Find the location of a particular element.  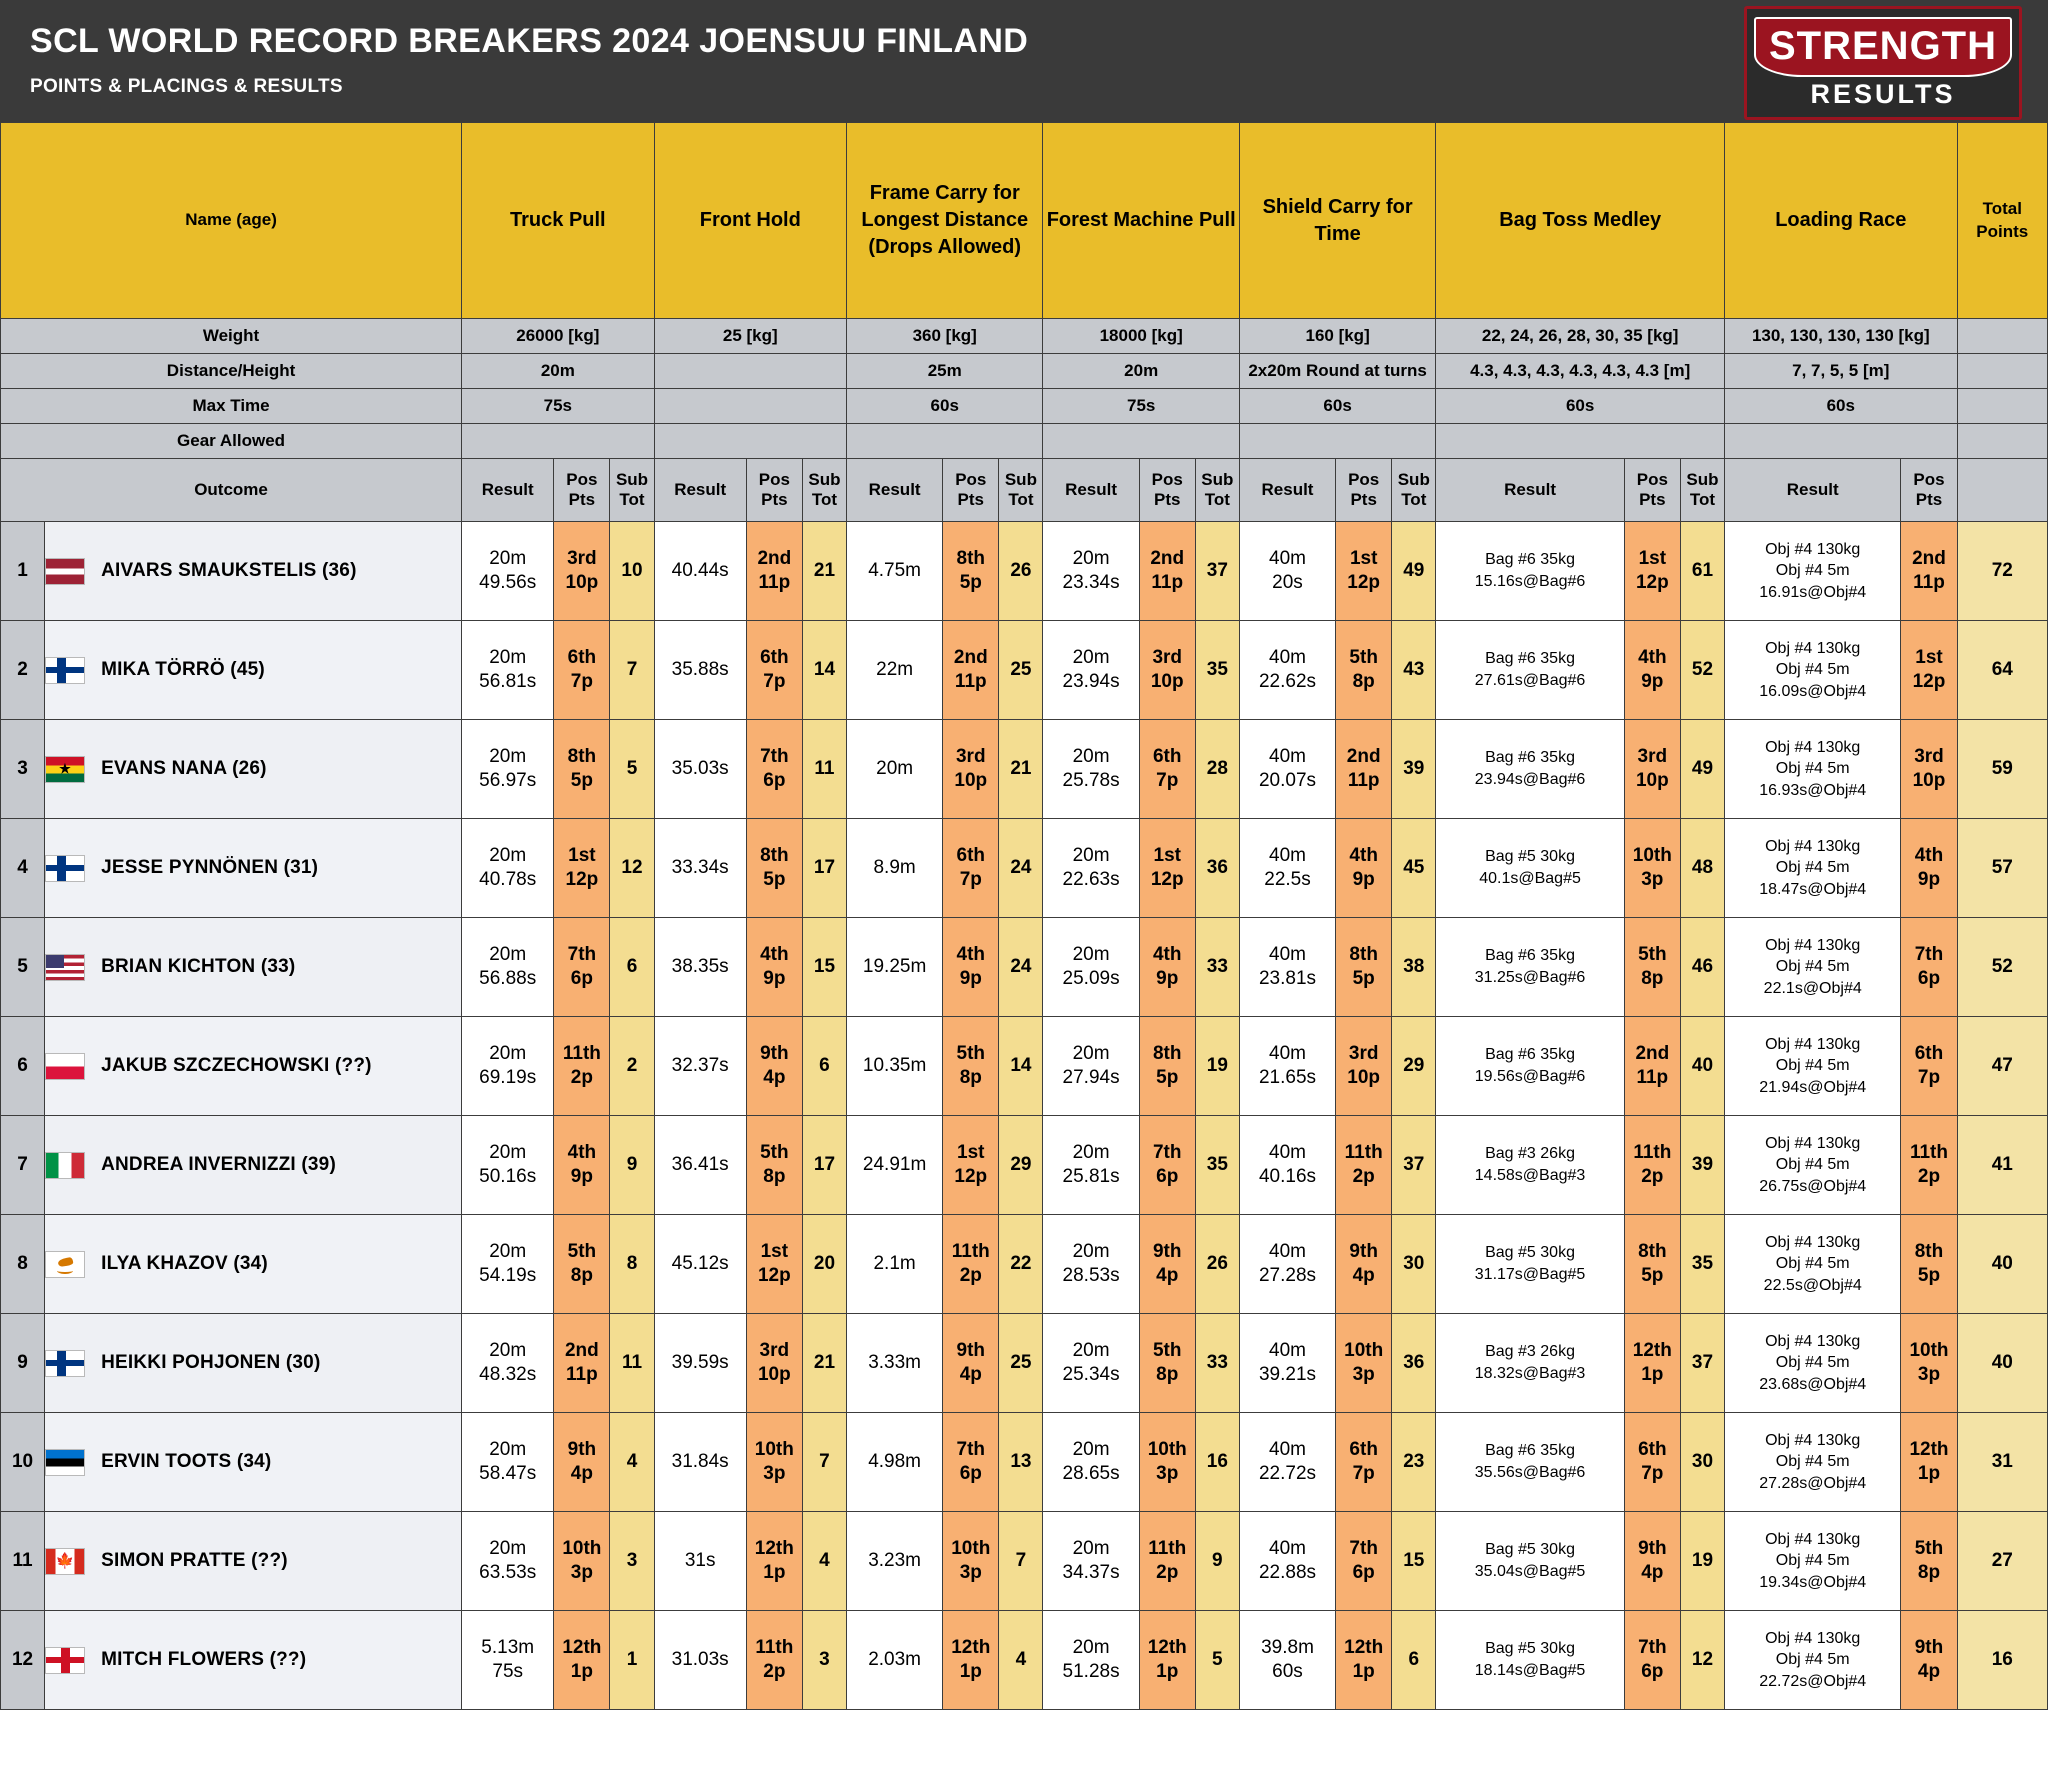

result-cell-event-5: Bag #6 35kg 31.25s@Bag#6 is located at coordinates (1530, 967).